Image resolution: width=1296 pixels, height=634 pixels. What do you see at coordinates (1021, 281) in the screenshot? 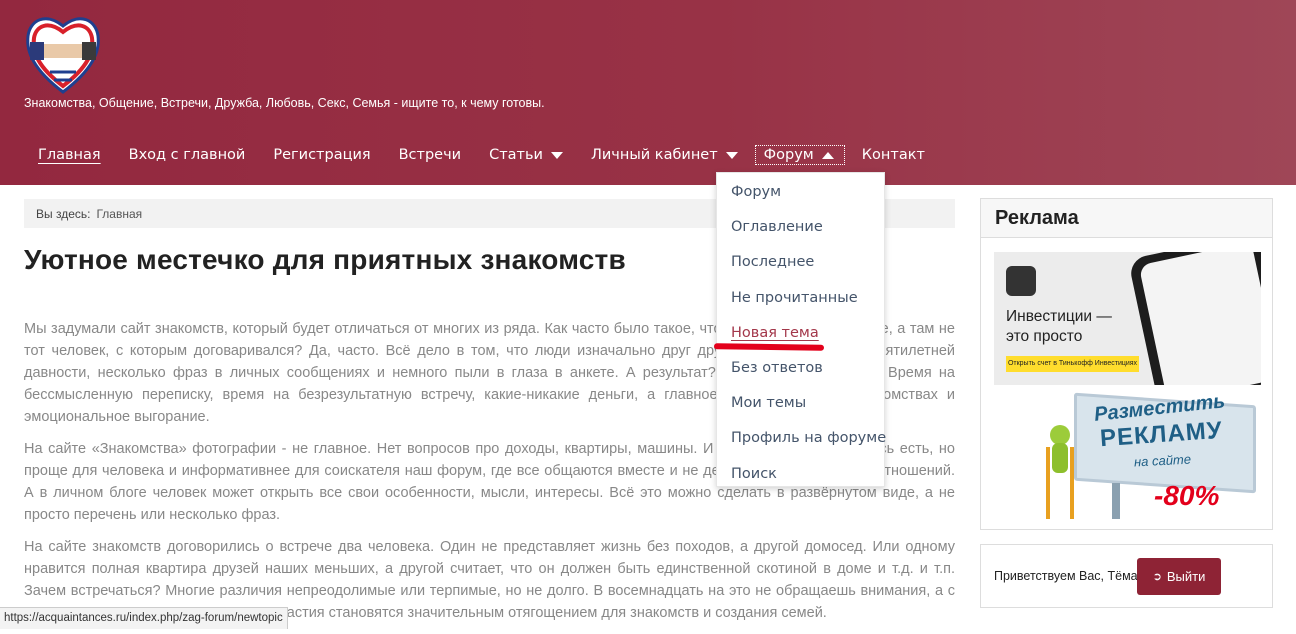
I see `app-icon` at bounding box center [1021, 281].